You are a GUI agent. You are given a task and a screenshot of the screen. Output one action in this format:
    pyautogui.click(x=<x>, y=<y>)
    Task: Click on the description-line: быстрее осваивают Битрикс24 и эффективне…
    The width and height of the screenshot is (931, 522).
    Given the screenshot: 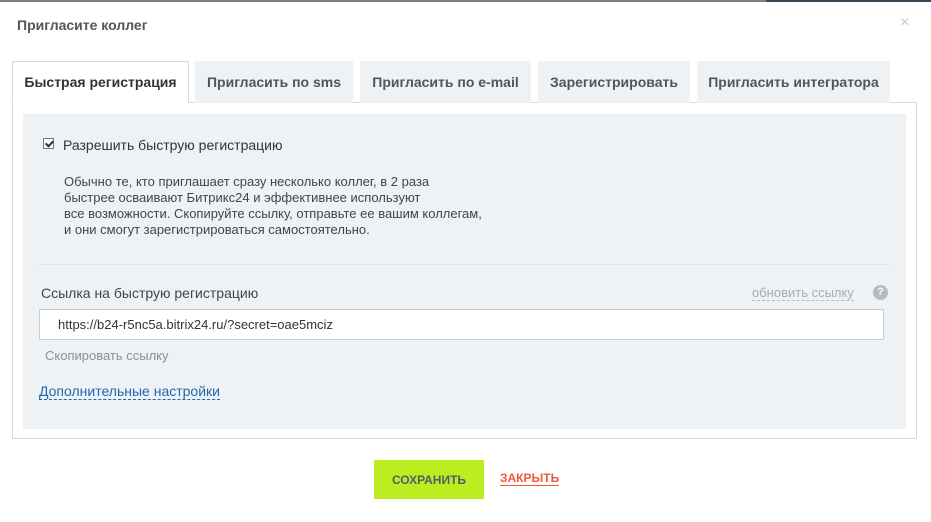 What is the action you would take?
    pyautogui.click(x=242, y=197)
    